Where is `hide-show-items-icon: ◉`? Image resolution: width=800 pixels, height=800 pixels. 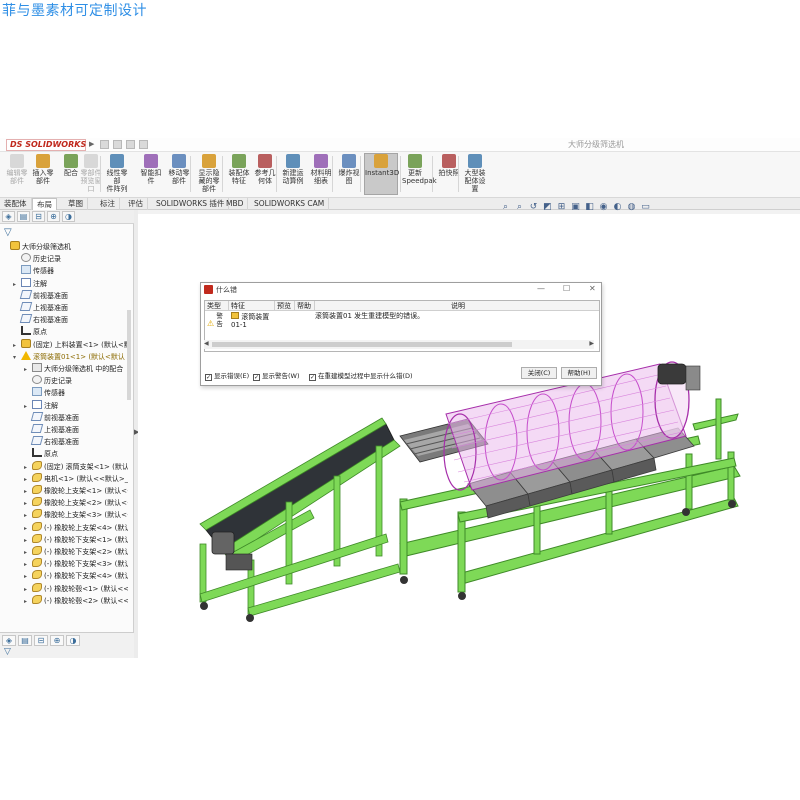 hide-show-items-icon: ◉ is located at coordinates (603, 207).